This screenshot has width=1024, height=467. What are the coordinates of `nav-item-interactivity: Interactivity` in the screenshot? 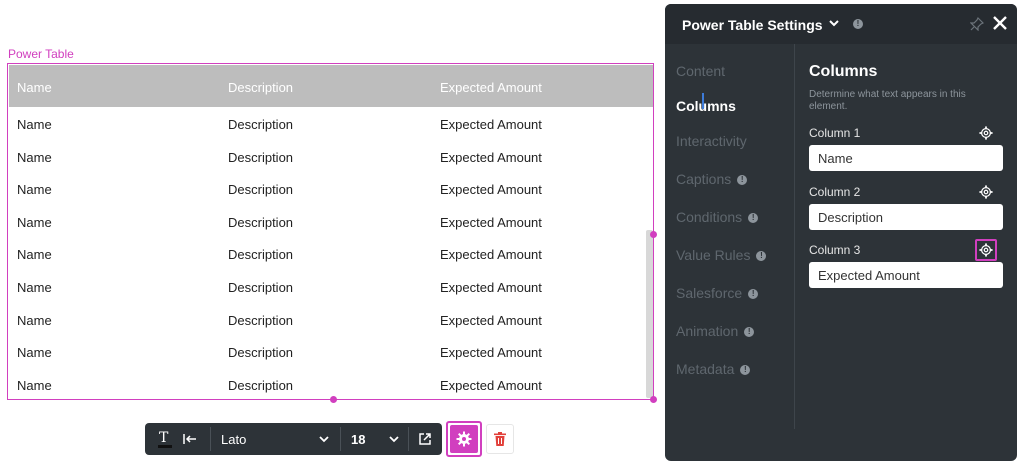 It's located at (711, 141).